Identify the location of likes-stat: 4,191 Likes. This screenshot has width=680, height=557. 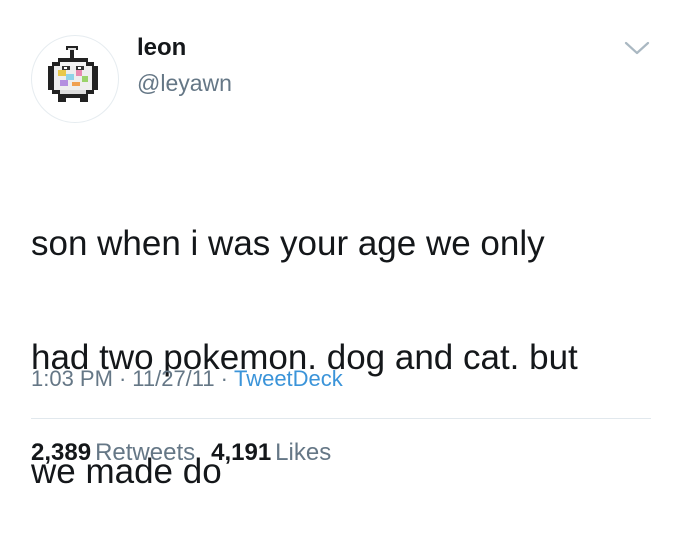
(271, 452).